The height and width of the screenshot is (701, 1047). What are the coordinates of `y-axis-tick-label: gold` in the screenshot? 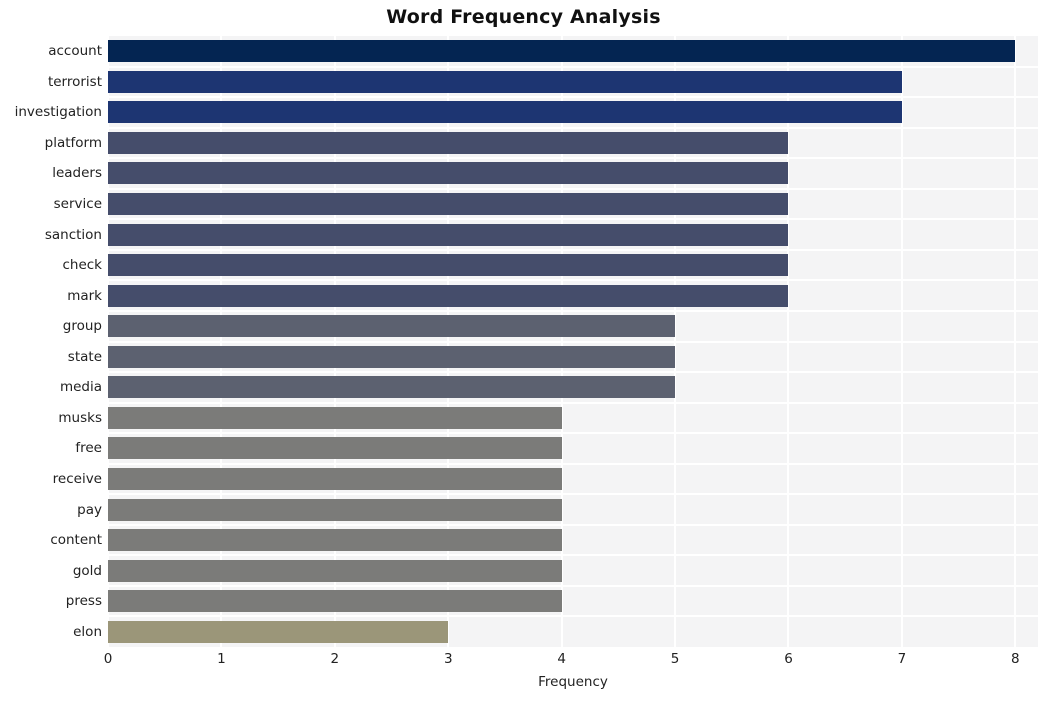 It's located at (87, 570).